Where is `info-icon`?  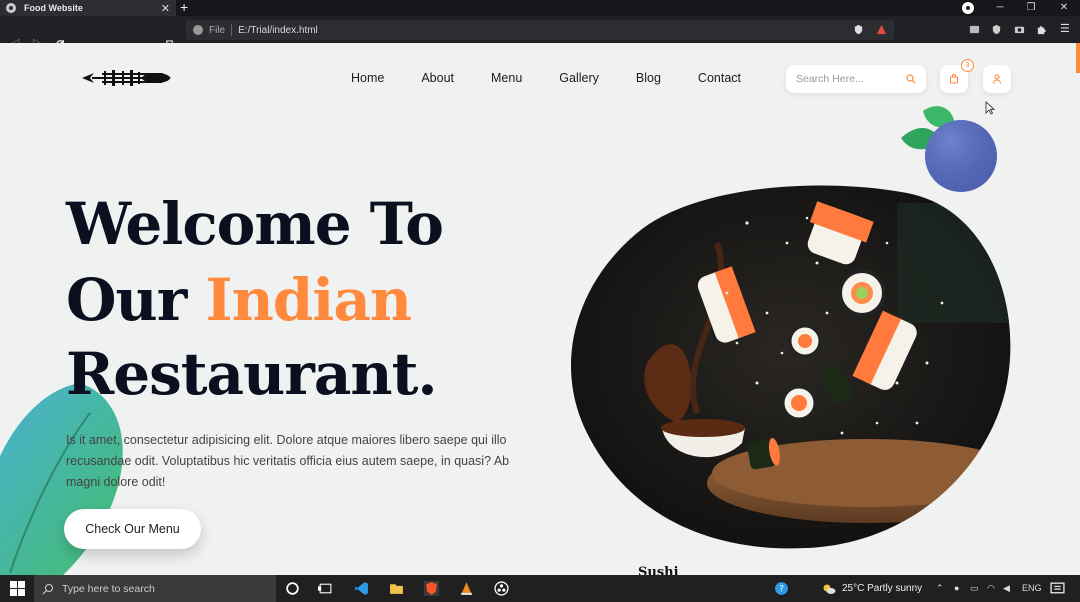 info-icon is located at coordinates (198, 30).